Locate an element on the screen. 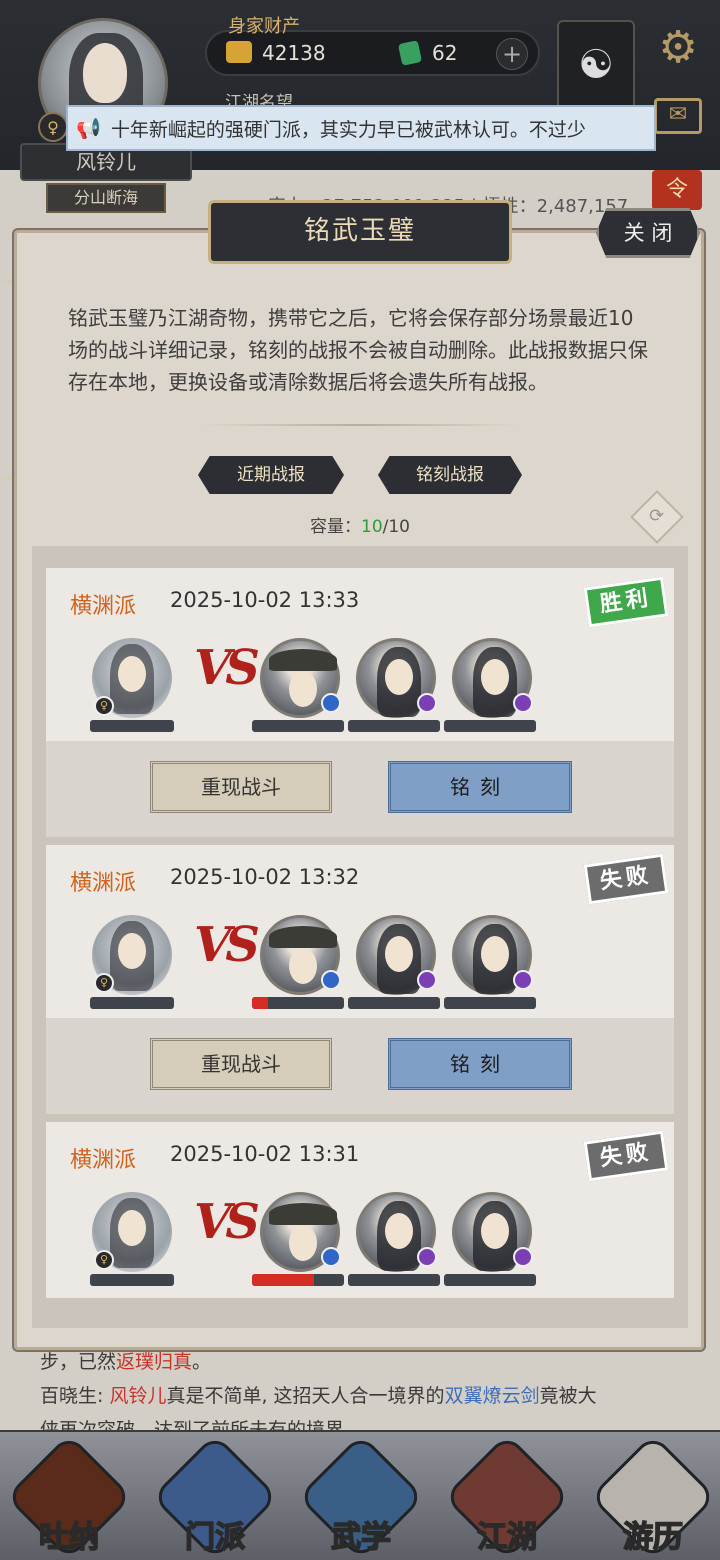  avatar-face is located at coordinates (105, 73).